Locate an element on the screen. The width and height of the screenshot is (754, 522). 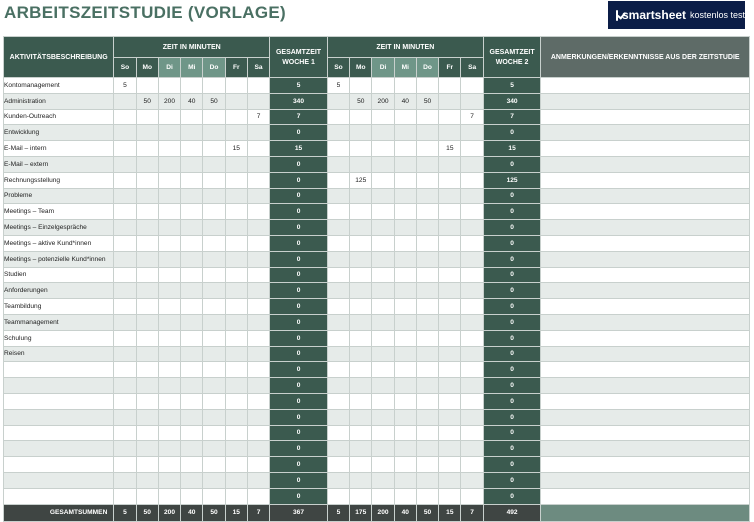
activity-cell: Teambildung is located at coordinates (58, 306).